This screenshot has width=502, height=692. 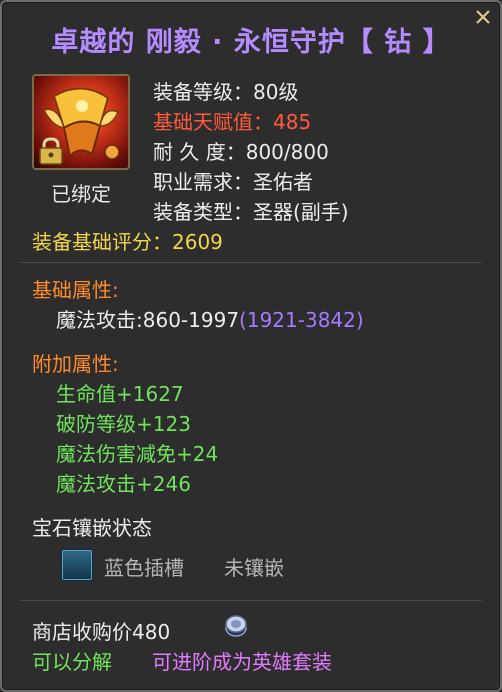 I want to click on decompose-label: 可以分解, so click(x=72, y=662).